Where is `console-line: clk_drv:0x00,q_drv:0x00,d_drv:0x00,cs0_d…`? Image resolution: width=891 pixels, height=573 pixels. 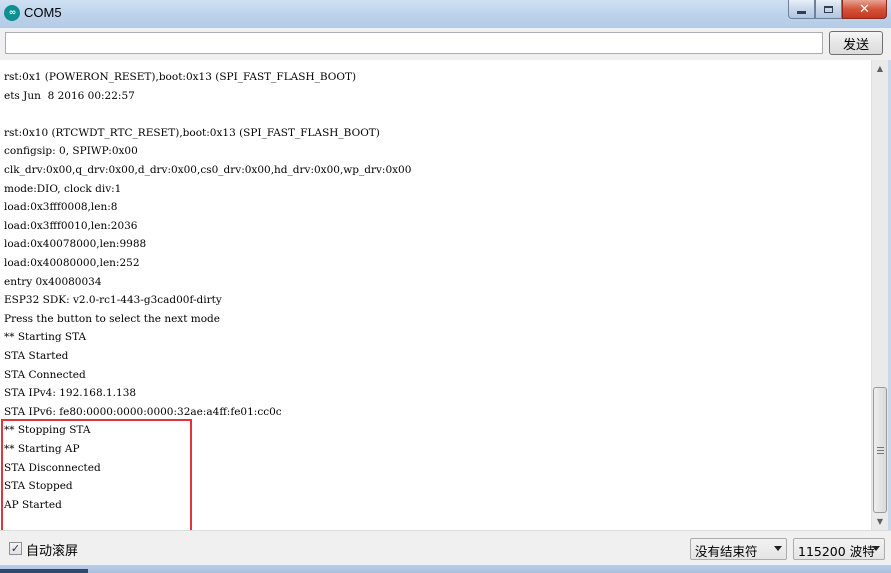 console-line: clk_drv:0x00,q_drv:0x00,d_drv:0x00,cs0_d… is located at coordinates (208, 170).